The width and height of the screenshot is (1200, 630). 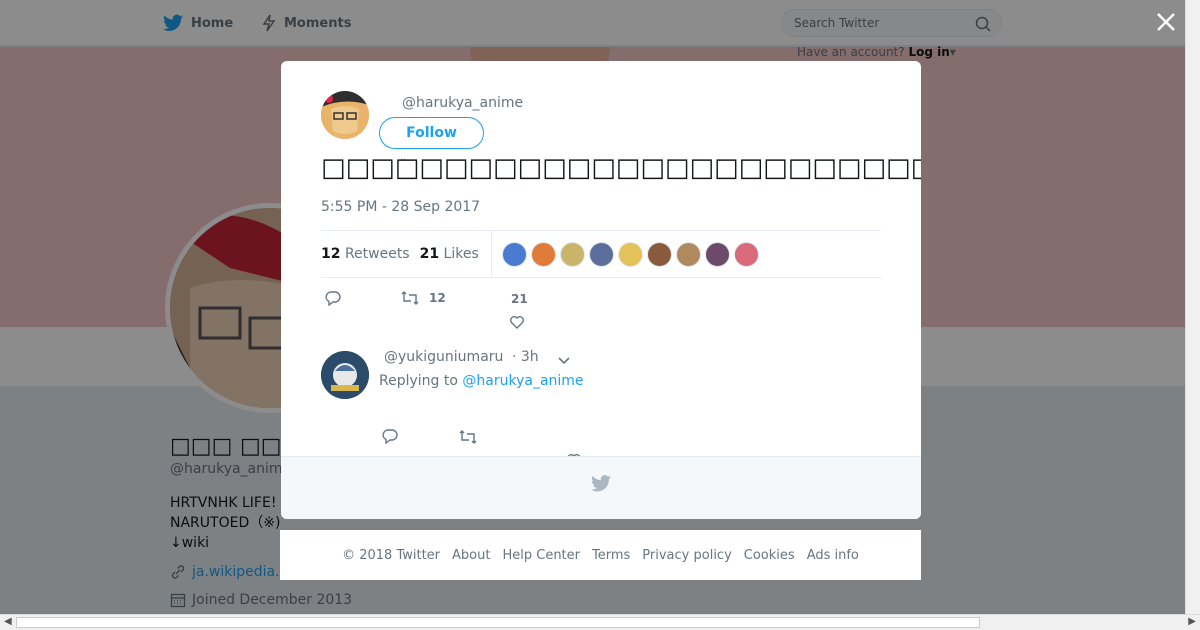 I want to click on retweets-label: Retweets, so click(x=377, y=254).